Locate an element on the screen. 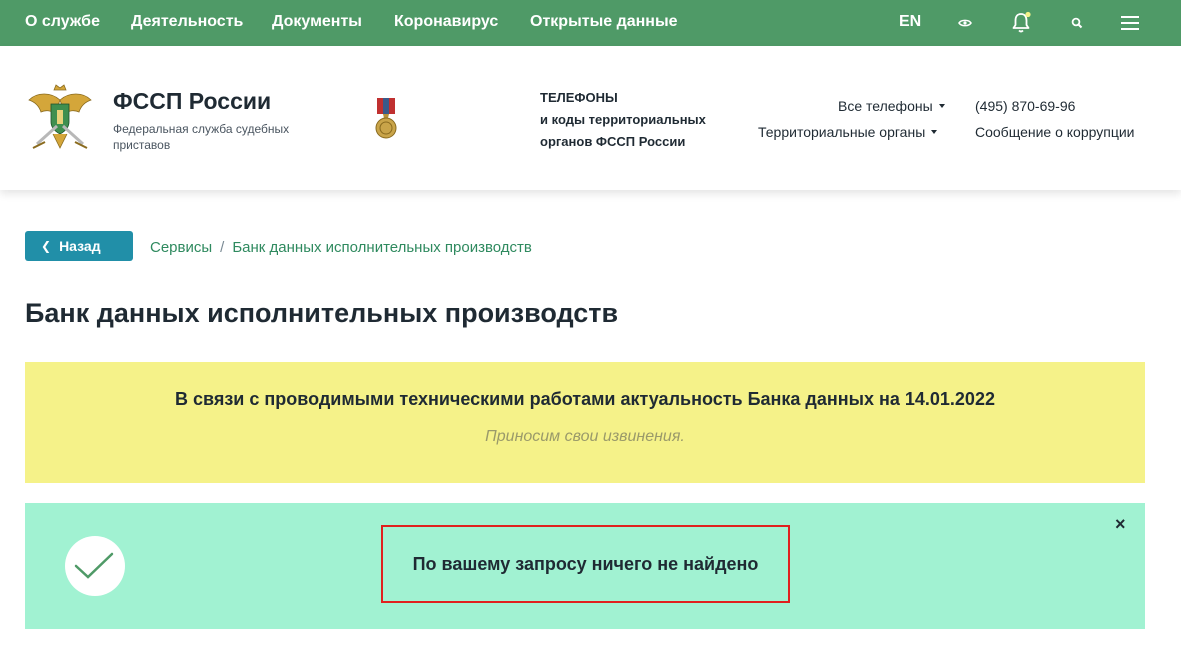 This screenshot has height=656, width=1181. nav-item-about: О службе is located at coordinates (62, 22).